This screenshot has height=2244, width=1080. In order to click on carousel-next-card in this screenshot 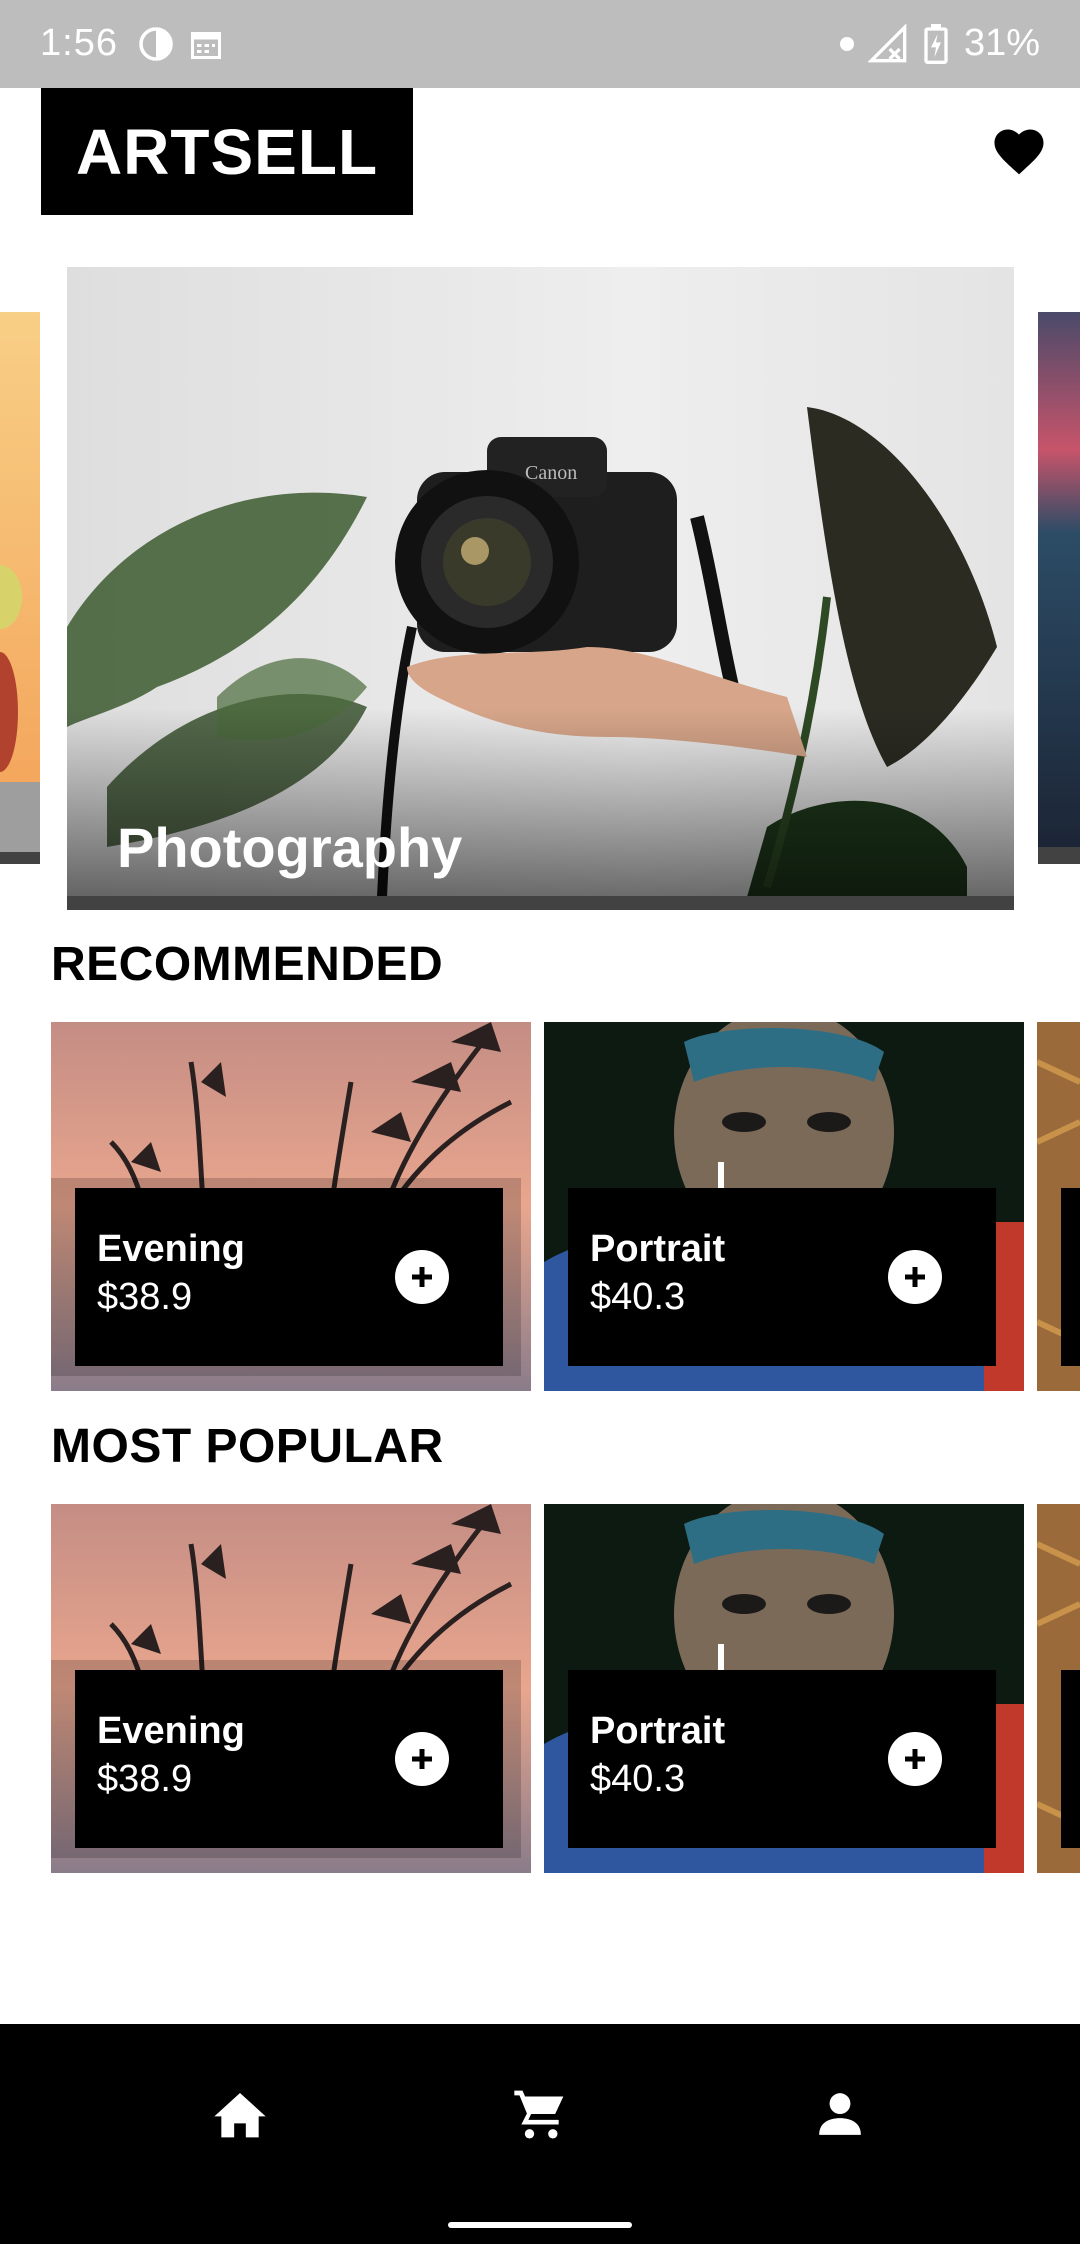, I will do `click(1059, 588)`.